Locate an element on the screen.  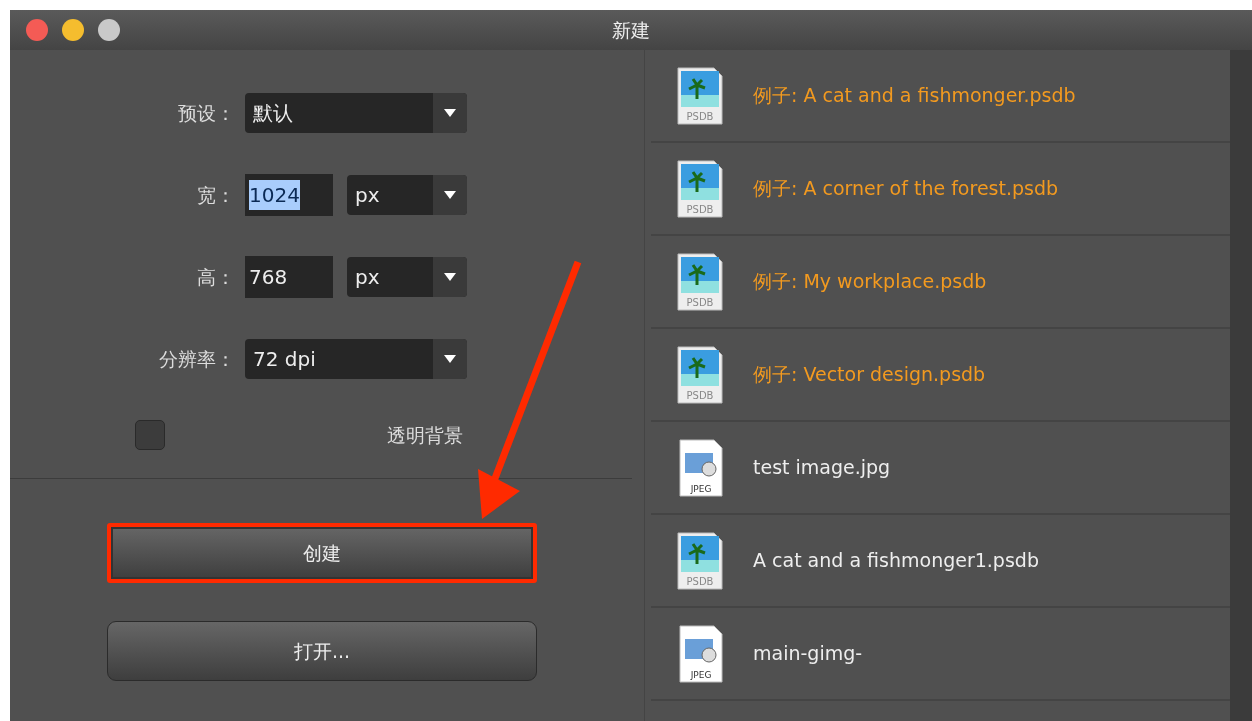
field-label: 高： is located at coordinates (216, 276).